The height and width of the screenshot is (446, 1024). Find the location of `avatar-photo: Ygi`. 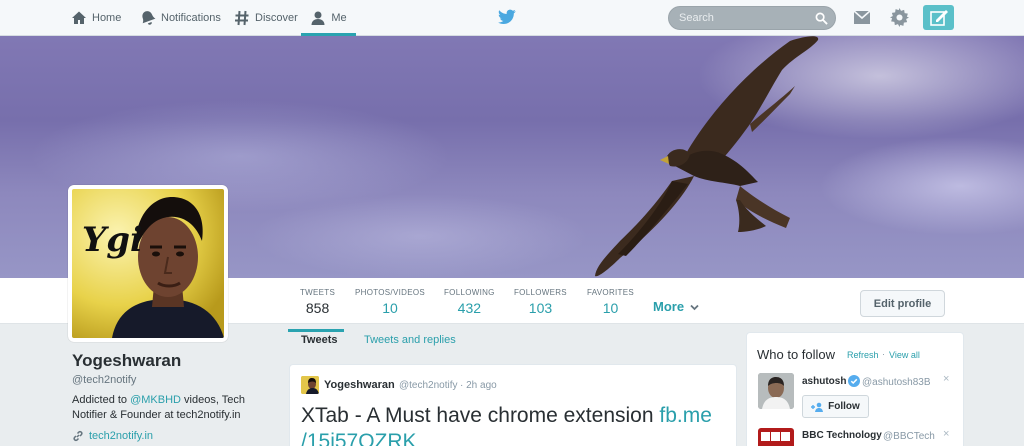

avatar-photo: Ygi is located at coordinates (148, 263).